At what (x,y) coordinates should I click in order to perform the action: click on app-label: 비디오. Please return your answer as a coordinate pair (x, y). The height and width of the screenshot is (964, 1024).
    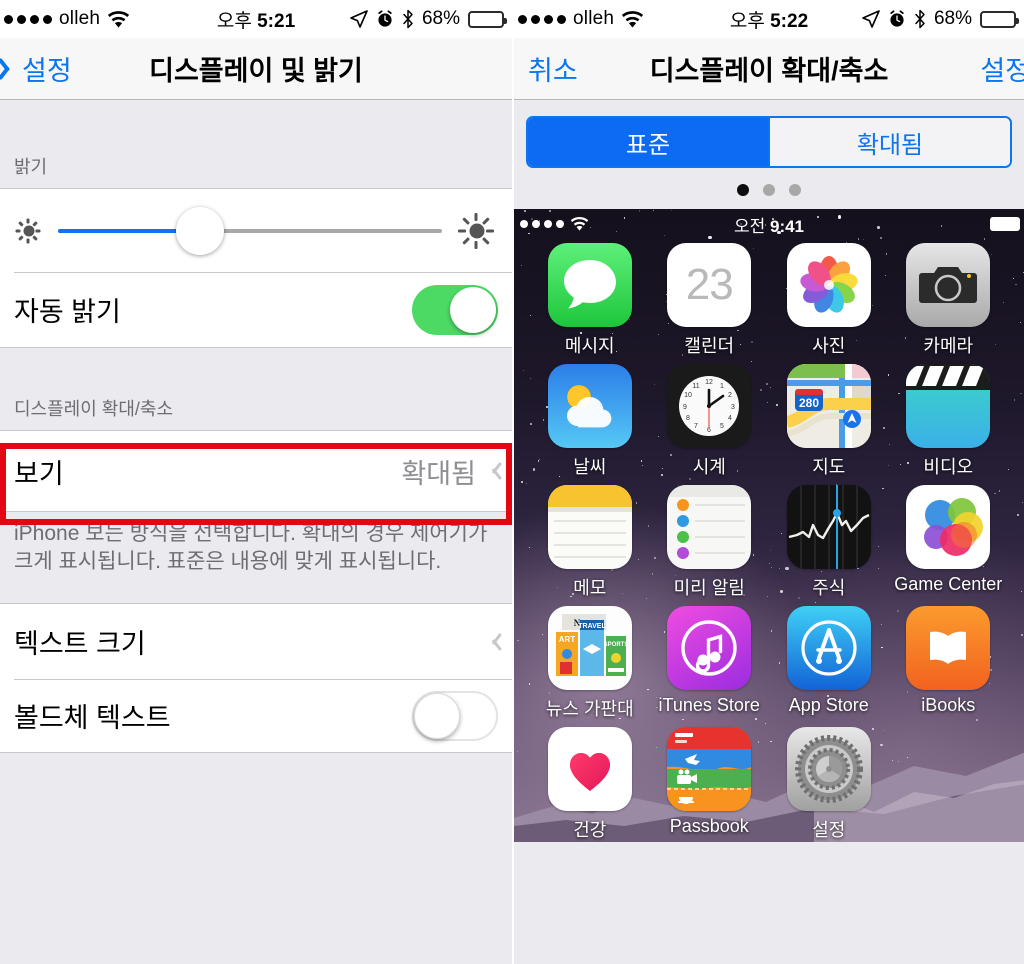
    Looking at the image, I should click on (948, 467).